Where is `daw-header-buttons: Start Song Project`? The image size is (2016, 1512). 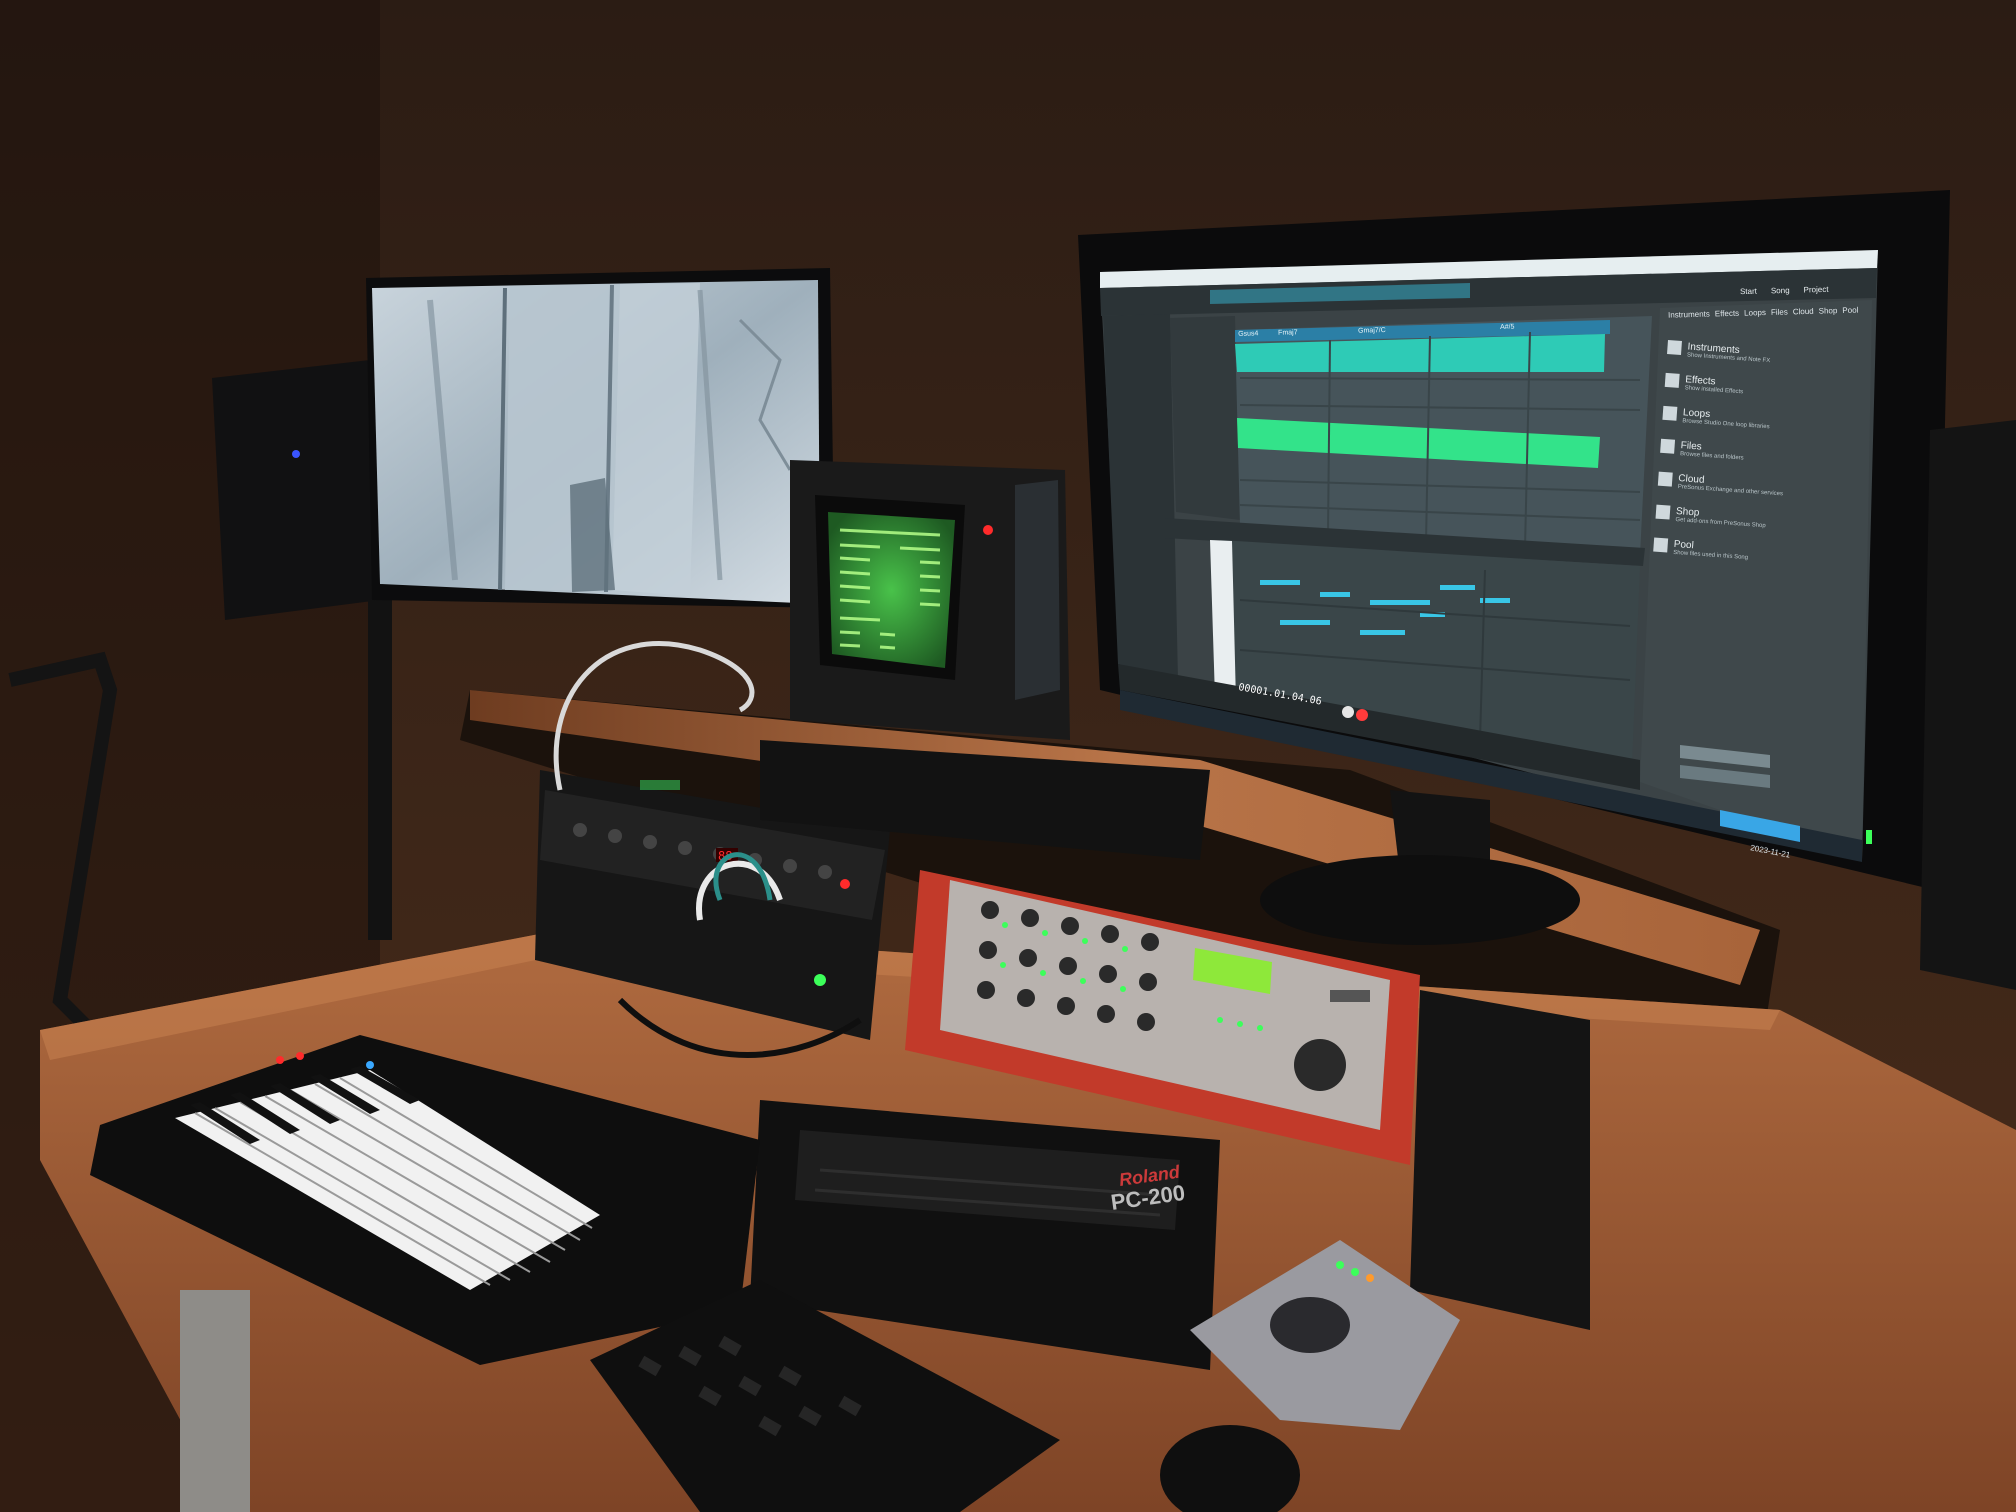 daw-header-buttons: Start Song Project is located at coordinates (1784, 290).